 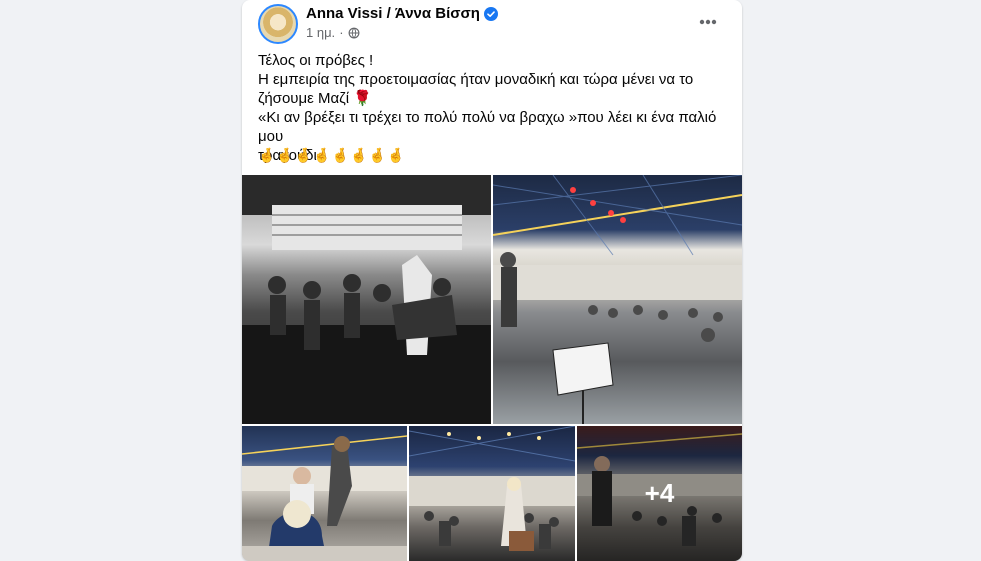 I want to click on post-meta: 1 ημ. ·, so click(x=333, y=32).